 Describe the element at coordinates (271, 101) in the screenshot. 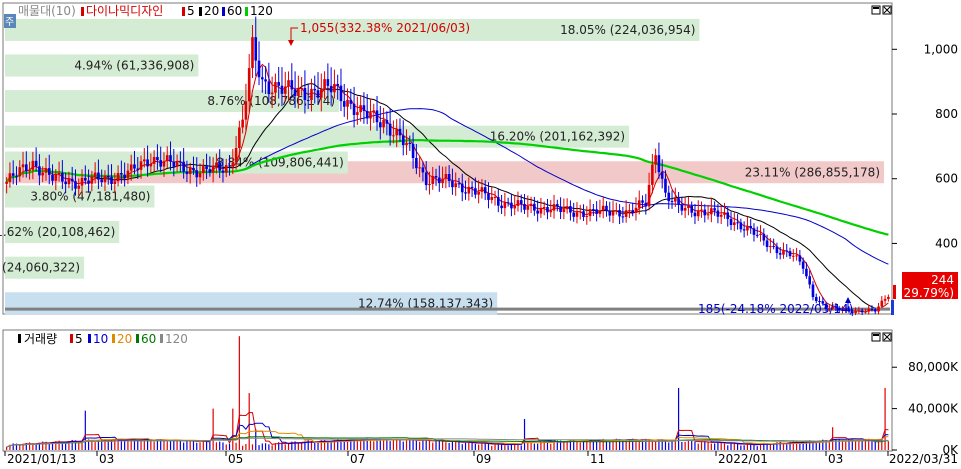

I see `volume-profile-label-7: 8.76% (108,786,174)` at that location.